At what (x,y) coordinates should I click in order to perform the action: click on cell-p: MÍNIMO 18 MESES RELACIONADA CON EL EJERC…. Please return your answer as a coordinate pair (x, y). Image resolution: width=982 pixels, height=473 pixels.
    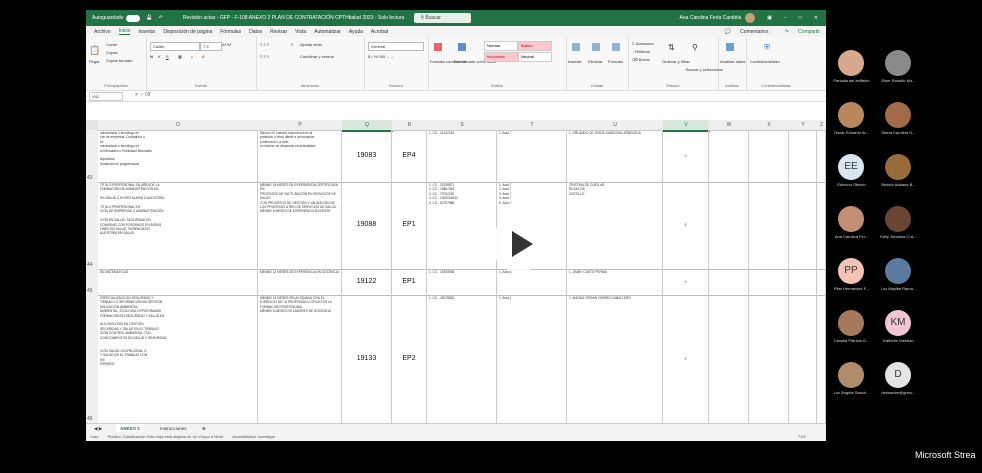
    Looking at the image, I should click on (300, 359).